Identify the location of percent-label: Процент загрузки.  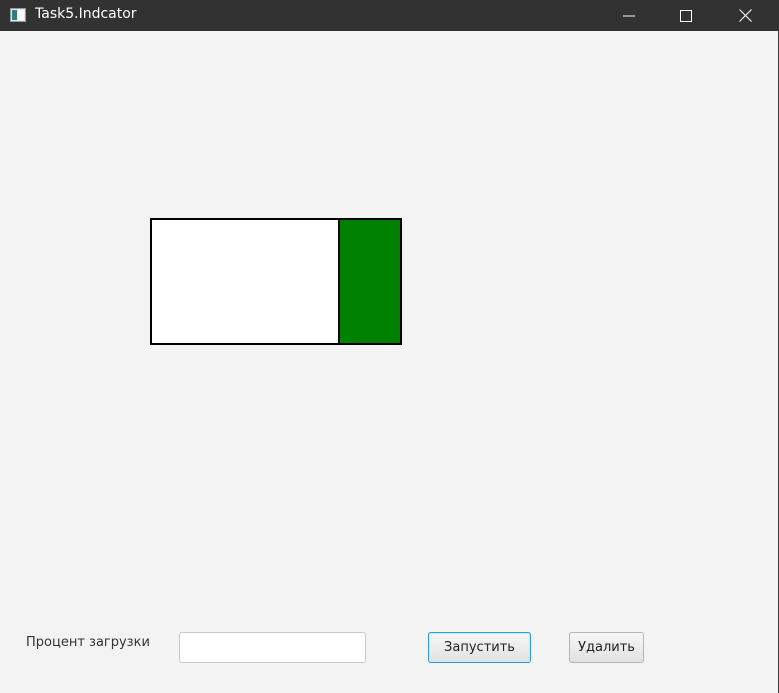
(88, 642).